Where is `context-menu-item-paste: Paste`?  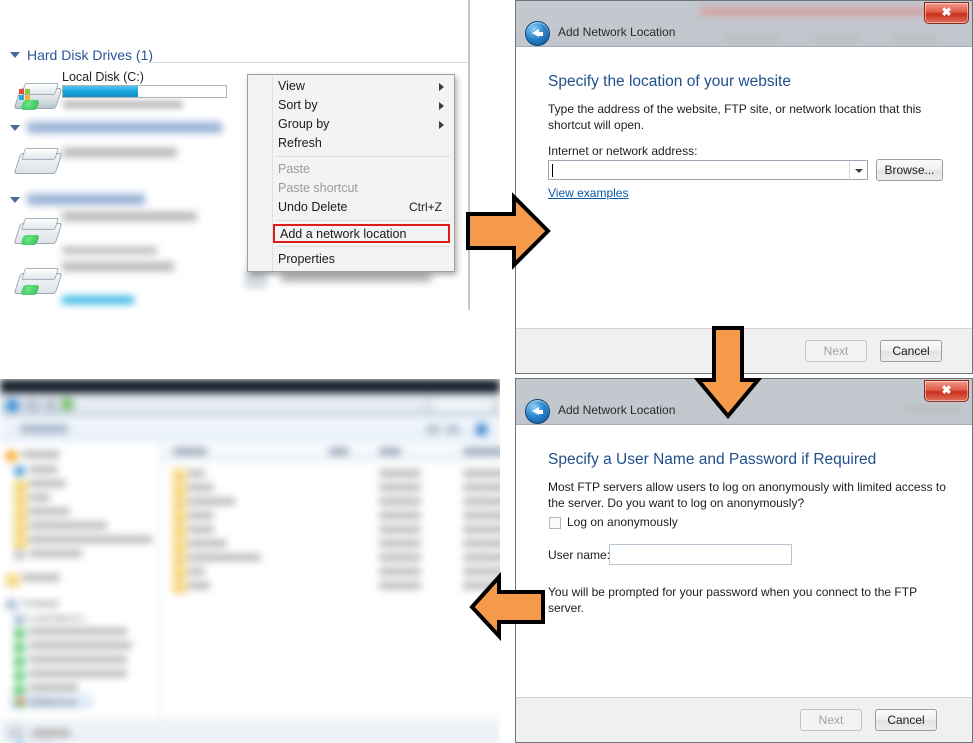
context-menu-item-paste: Paste is located at coordinates (351, 169).